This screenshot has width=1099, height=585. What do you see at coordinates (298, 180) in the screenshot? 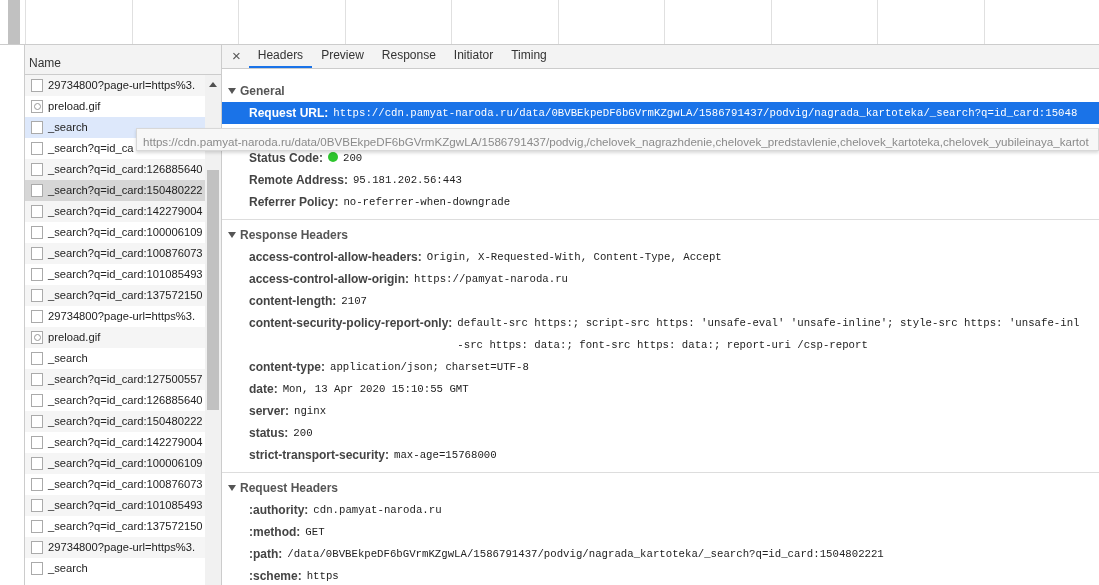
I see `header-name: Remote Address:` at bounding box center [298, 180].